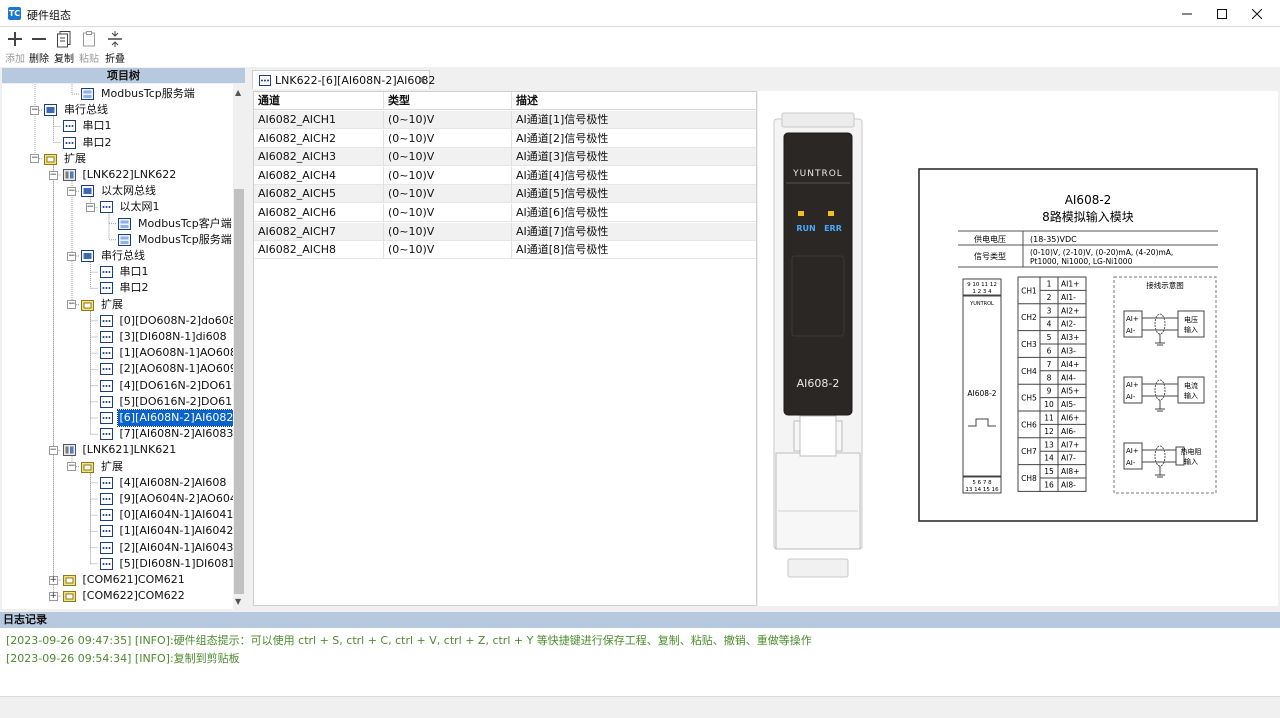  Describe the element at coordinates (176, 434) in the screenshot. I see `tree-node-label: [7][AI608N-2]AI6083` at that location.